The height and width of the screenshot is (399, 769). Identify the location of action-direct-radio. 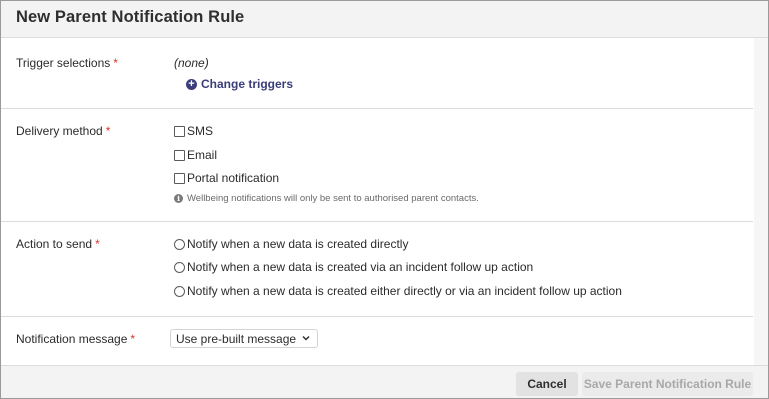
(179, 244).